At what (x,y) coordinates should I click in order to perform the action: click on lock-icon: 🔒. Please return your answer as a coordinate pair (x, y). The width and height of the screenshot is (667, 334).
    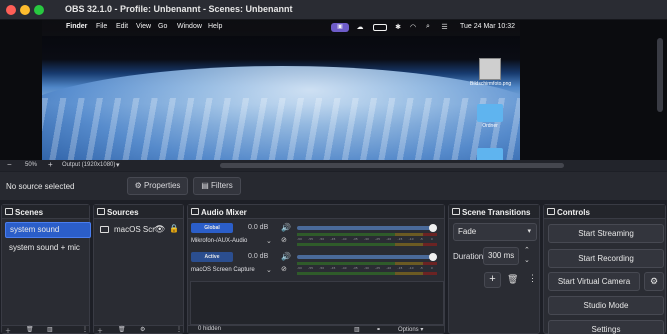
    Looking at the image, I should click on (174, 228).